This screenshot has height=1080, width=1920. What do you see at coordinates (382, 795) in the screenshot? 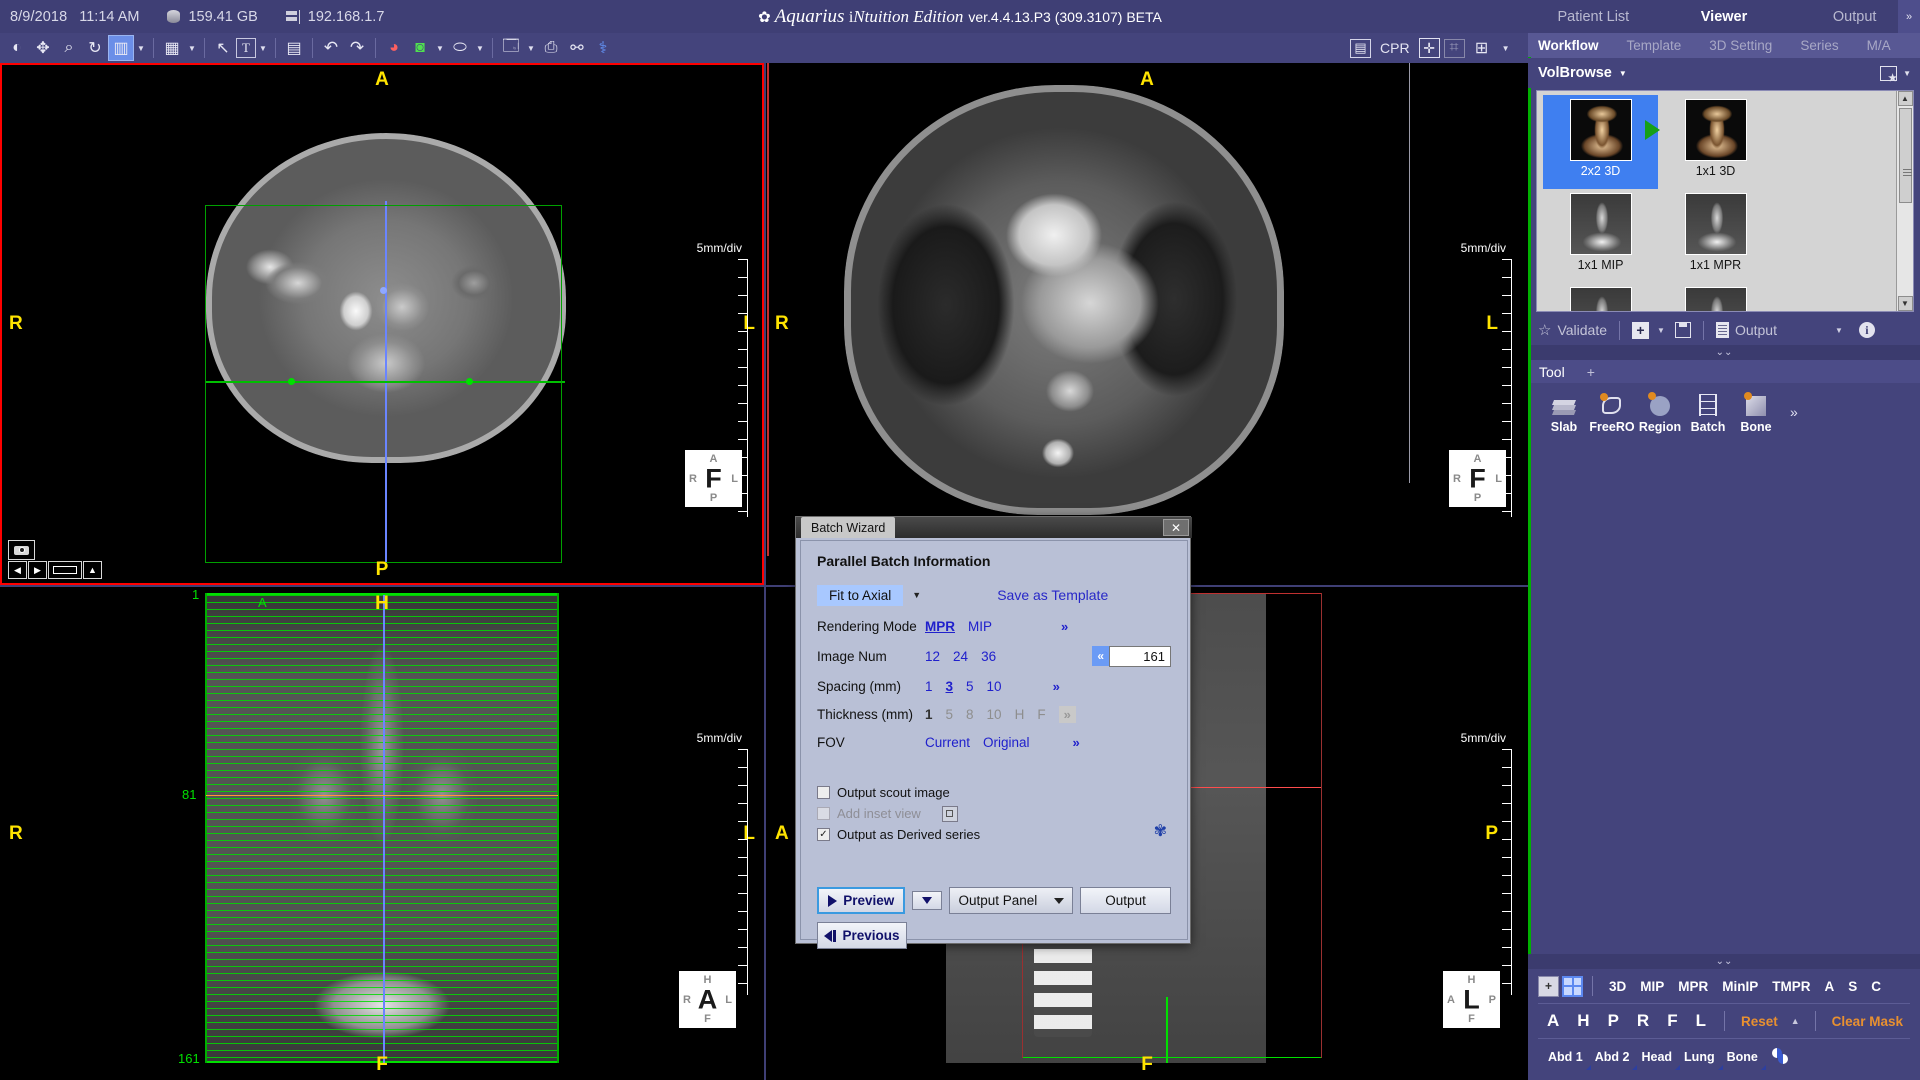
I see `current-slice-line` at bounding box center [382, 795].